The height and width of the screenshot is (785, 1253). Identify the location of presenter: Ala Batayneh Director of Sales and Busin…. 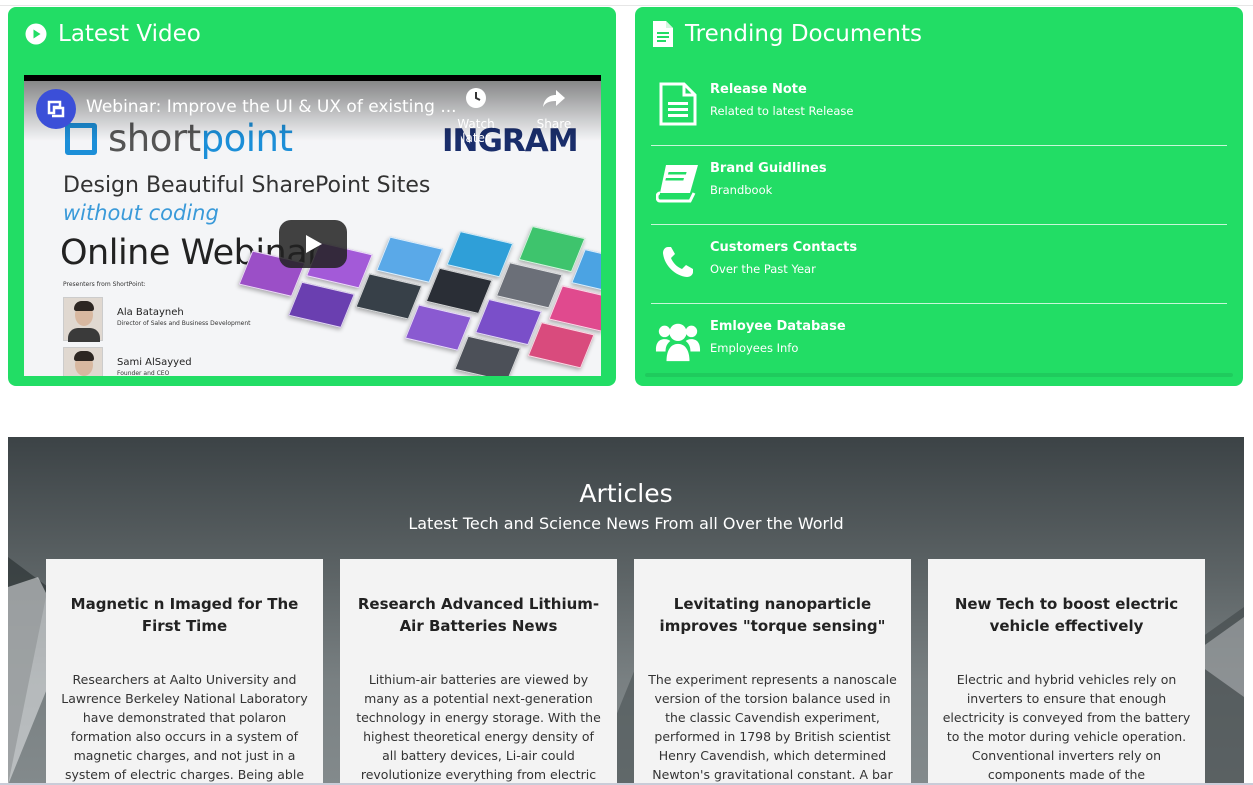
(163, 319).